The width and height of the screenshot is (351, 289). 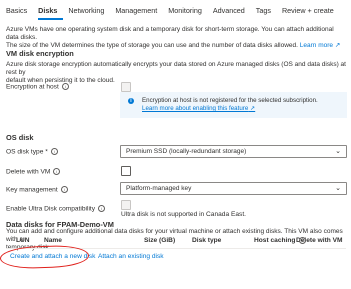 I want to click on tab-review-create: Review + create, so click(x=311, y=13).